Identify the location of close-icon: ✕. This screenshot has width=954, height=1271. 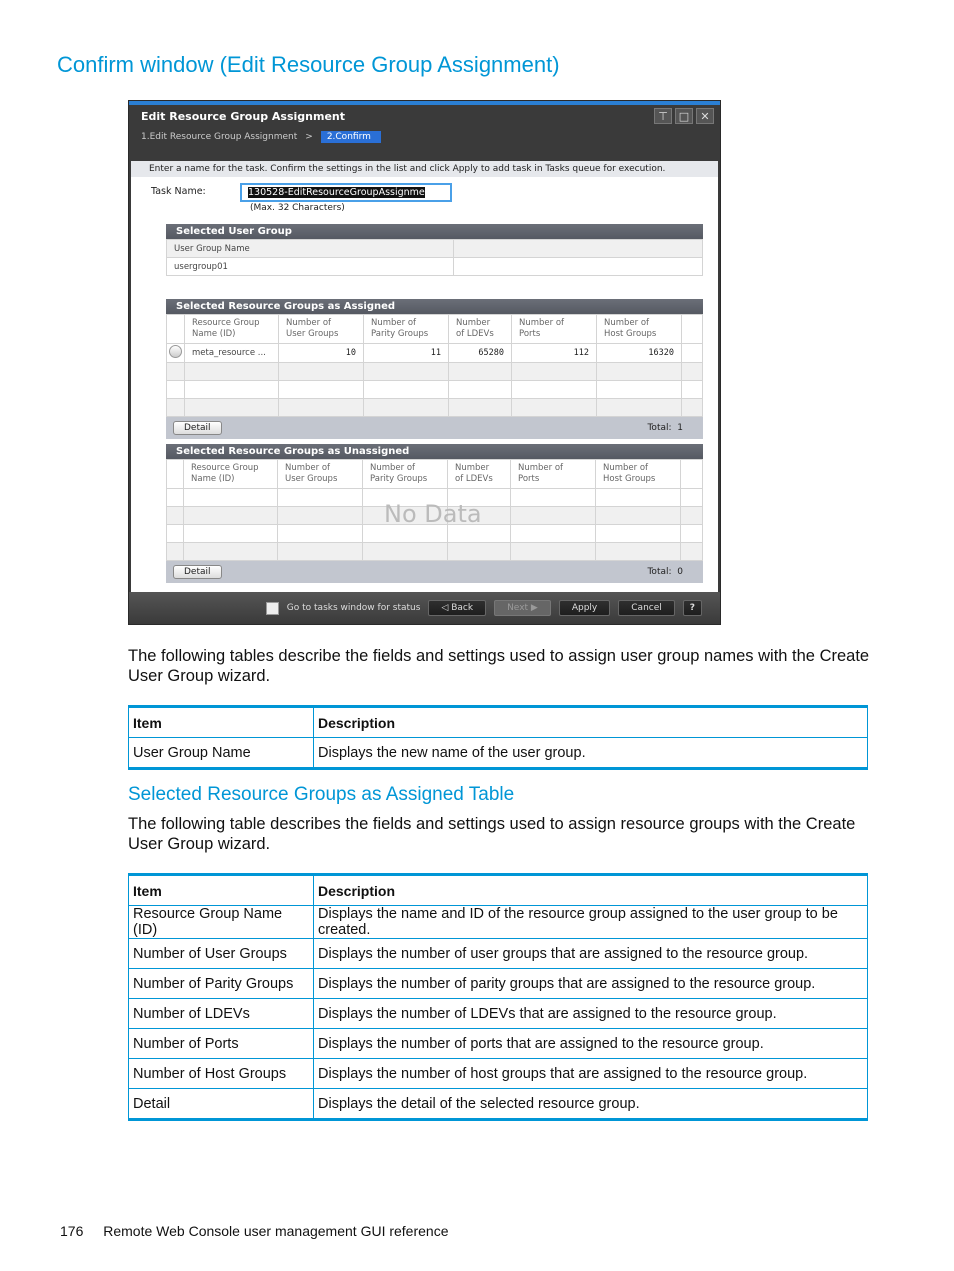
(705, 116).